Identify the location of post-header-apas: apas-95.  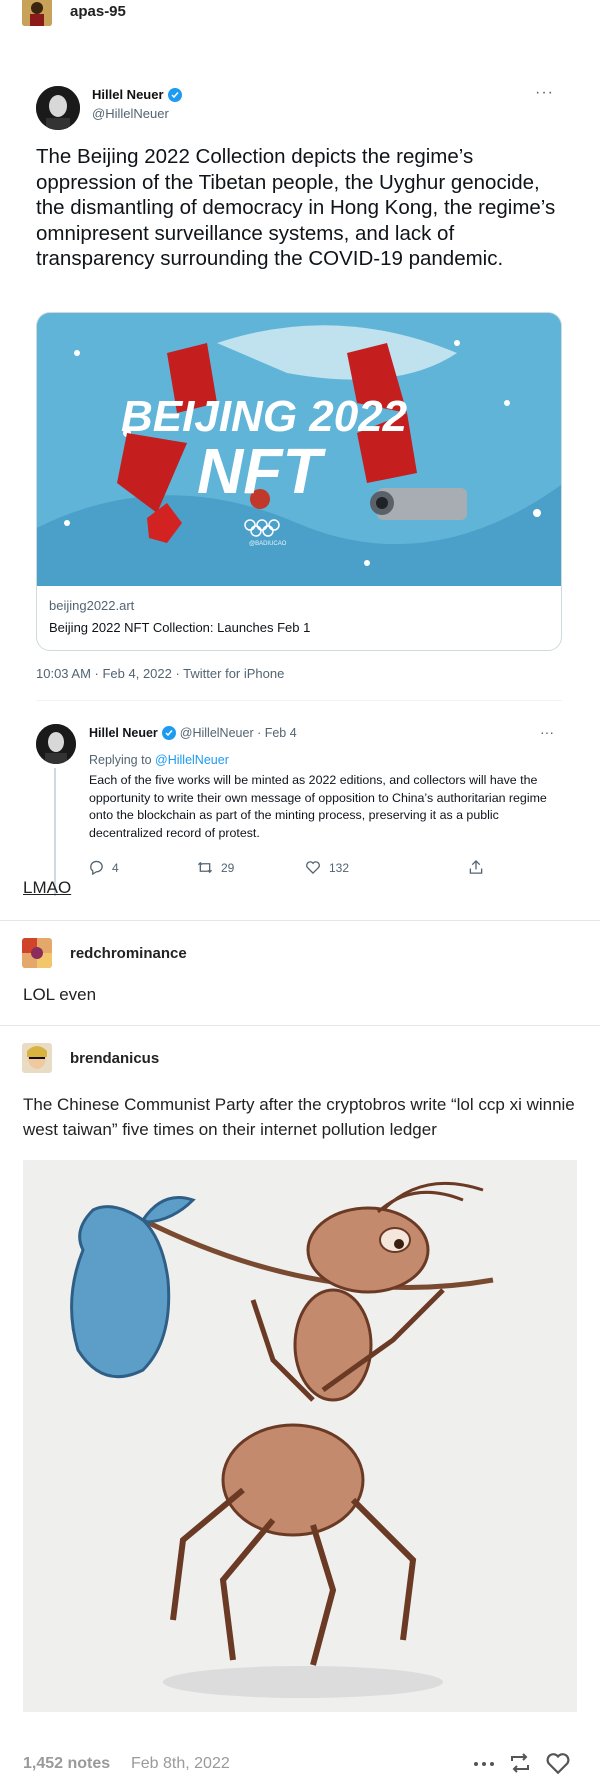
(63, 13).